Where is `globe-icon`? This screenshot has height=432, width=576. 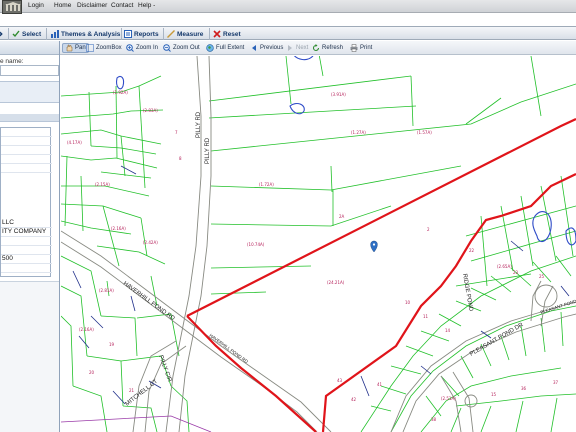 globe-icon is located at coordinates (210, 48).